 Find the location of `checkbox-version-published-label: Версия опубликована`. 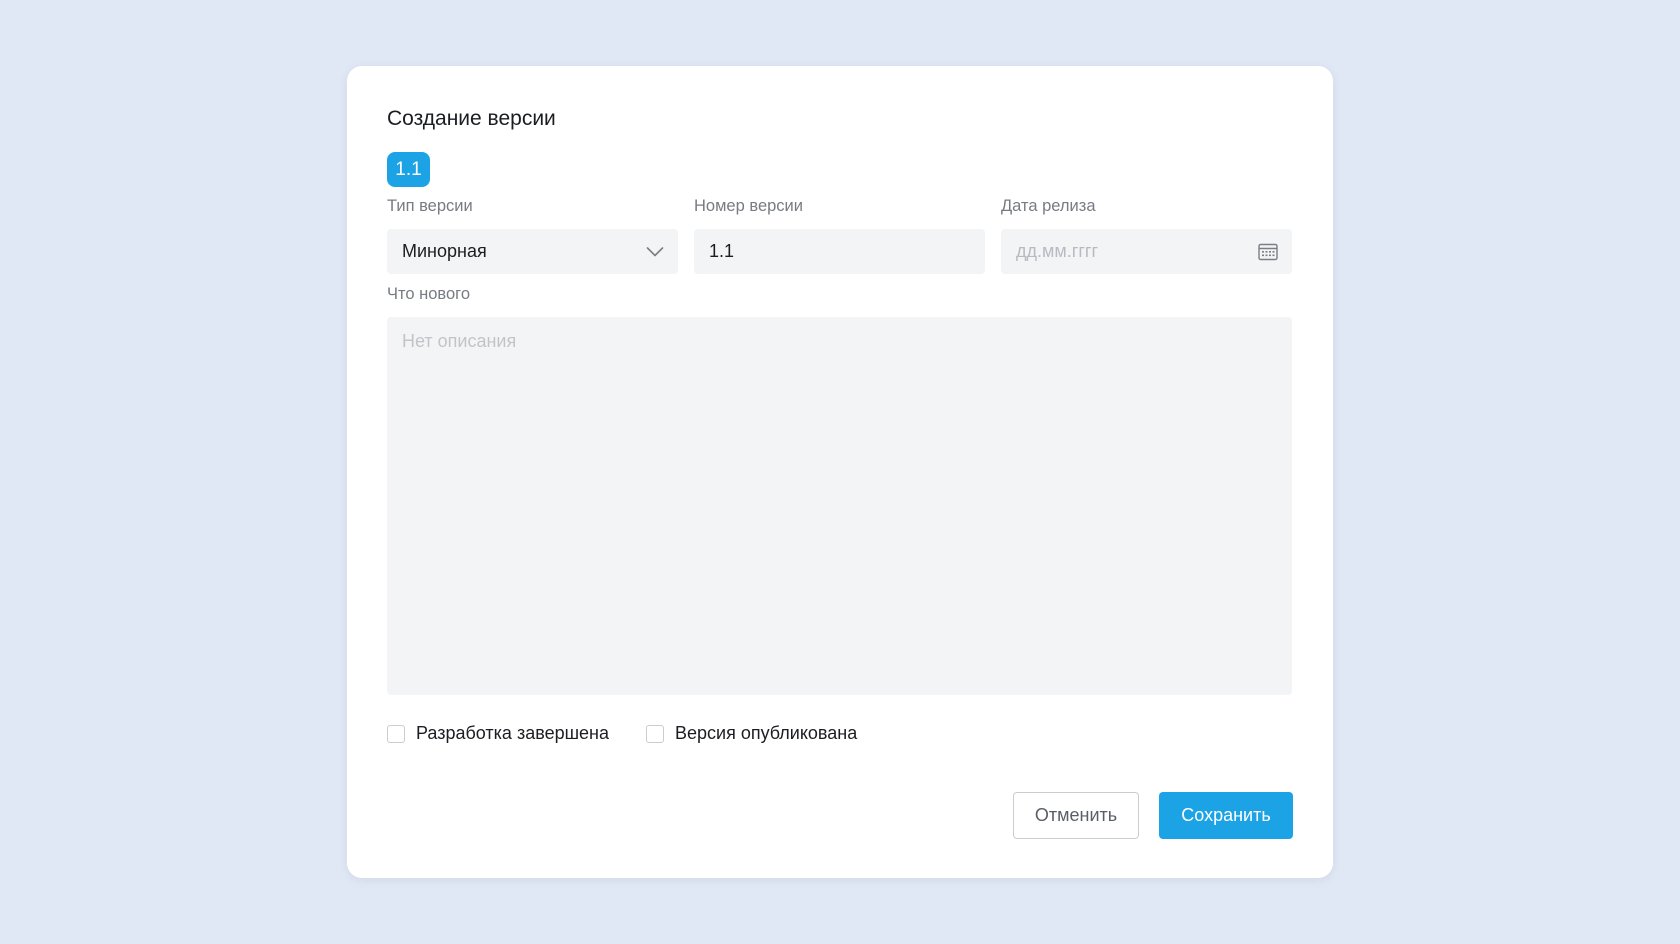

checkbox-version-published-label: Версия опубликована is located at coordinates (766, 733).